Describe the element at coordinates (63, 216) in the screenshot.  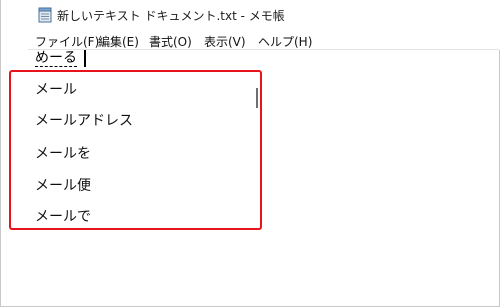
I see `ime-candidate-5: メールで` at that location.